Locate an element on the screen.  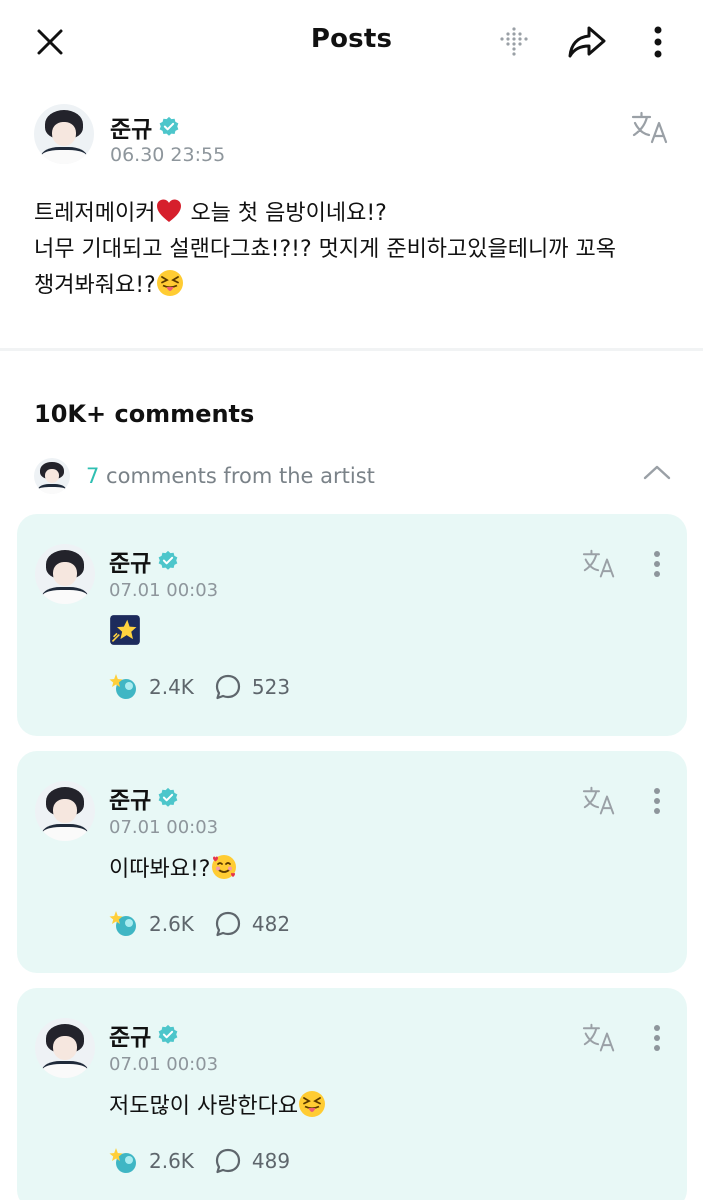
artist-comments-label: 7 comments from the artist is located at coordinates (230, 476).